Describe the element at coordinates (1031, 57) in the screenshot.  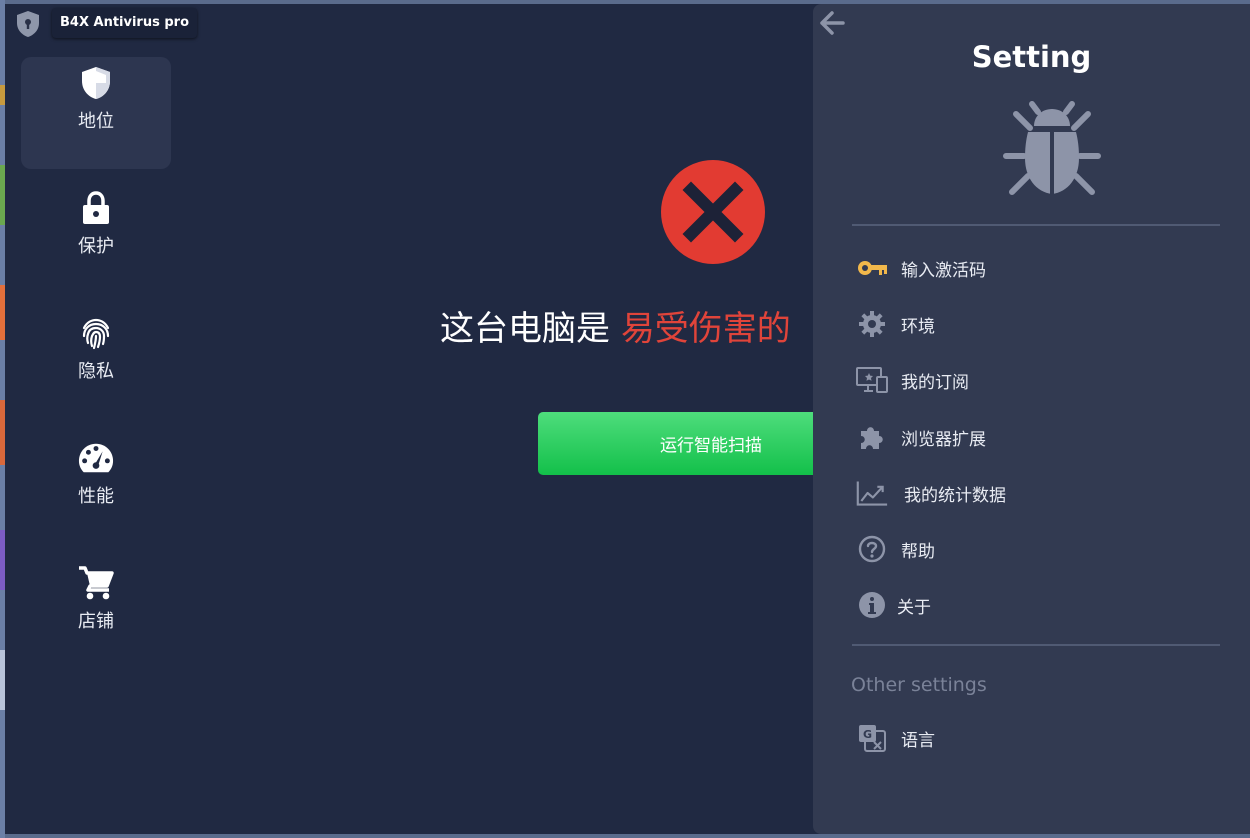
I see `settings-title: Setting` at that location.